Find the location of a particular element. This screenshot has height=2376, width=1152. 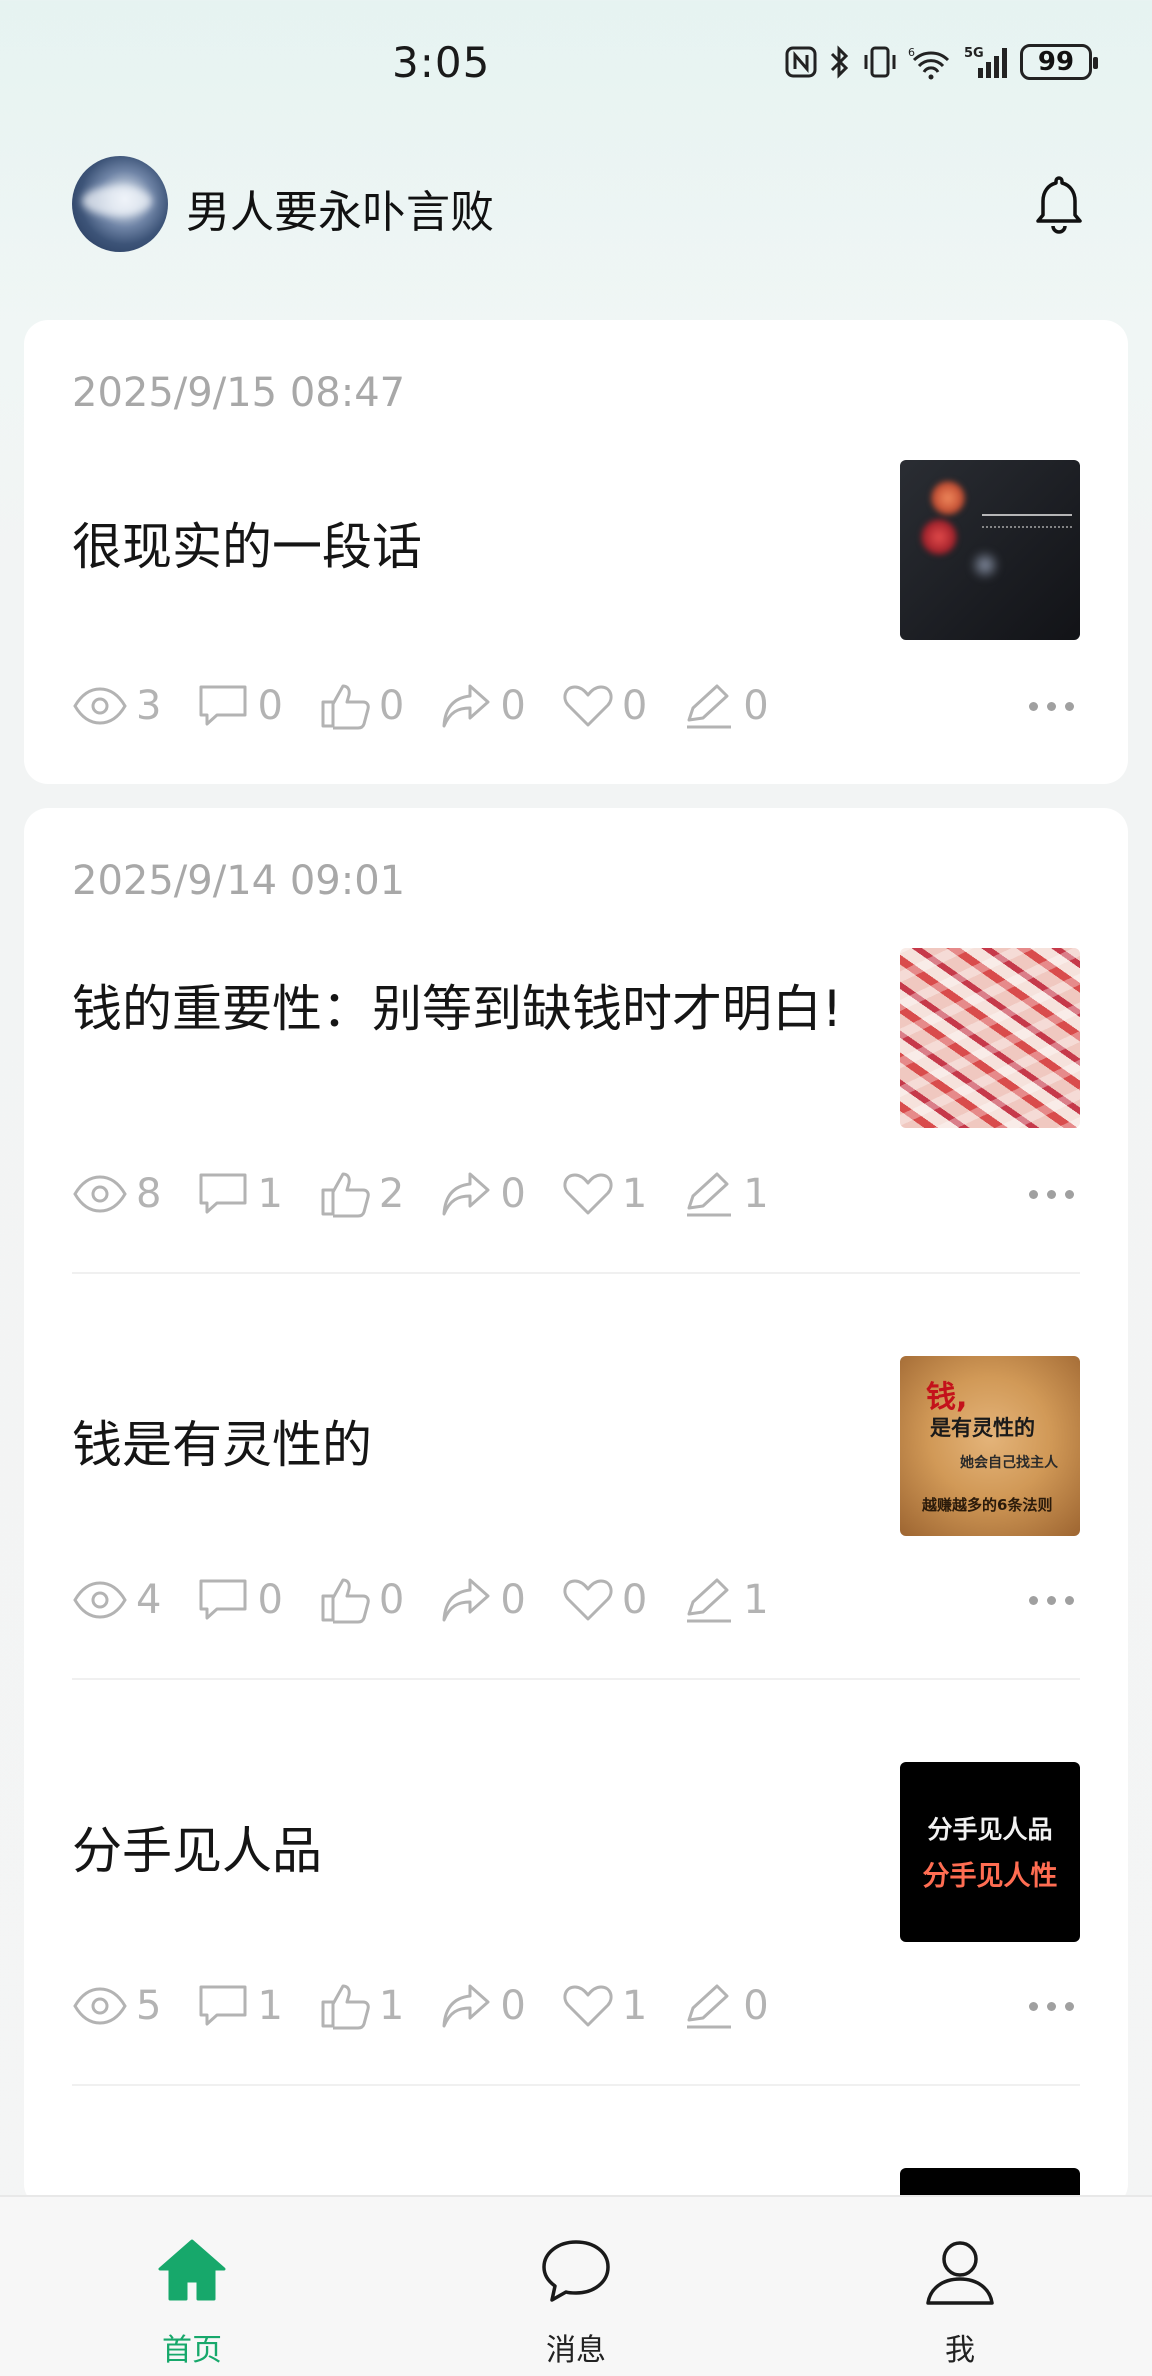

nfc-icon is located at coordinates (801, 62).